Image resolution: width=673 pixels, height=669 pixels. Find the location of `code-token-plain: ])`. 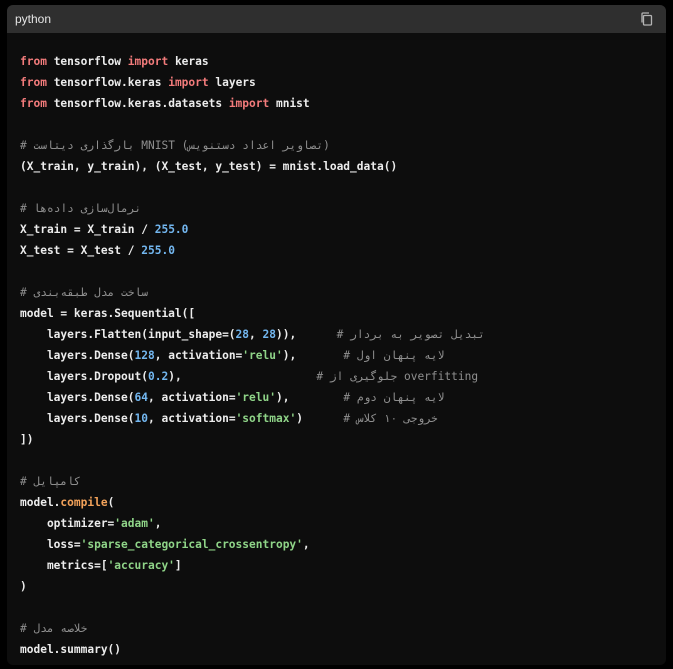

code-token-plain: ]) is located at coordinates (27, 439).